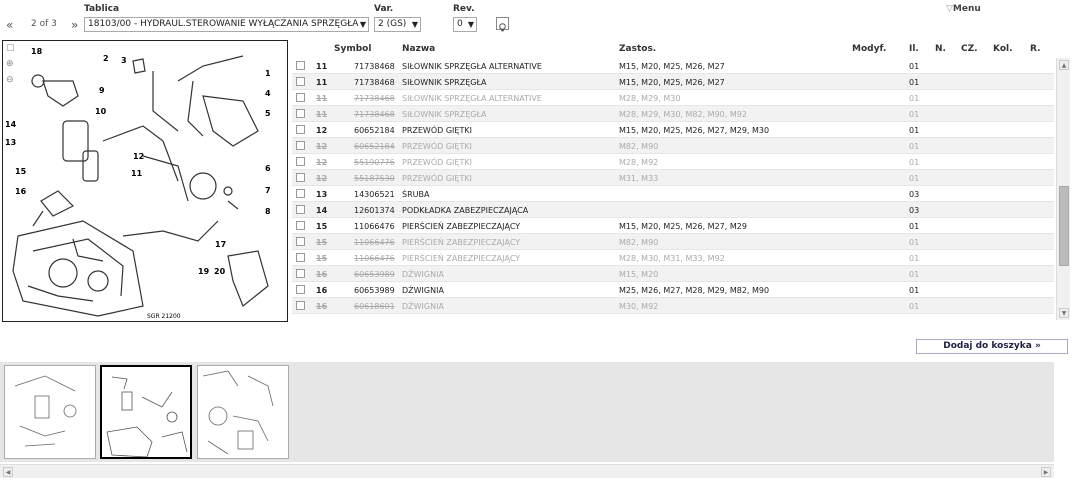 This screenshot has width=1074, height=482. Describe the element at coordinates (322, 242) in the screenshot. I see `row-number: 15` at that location.